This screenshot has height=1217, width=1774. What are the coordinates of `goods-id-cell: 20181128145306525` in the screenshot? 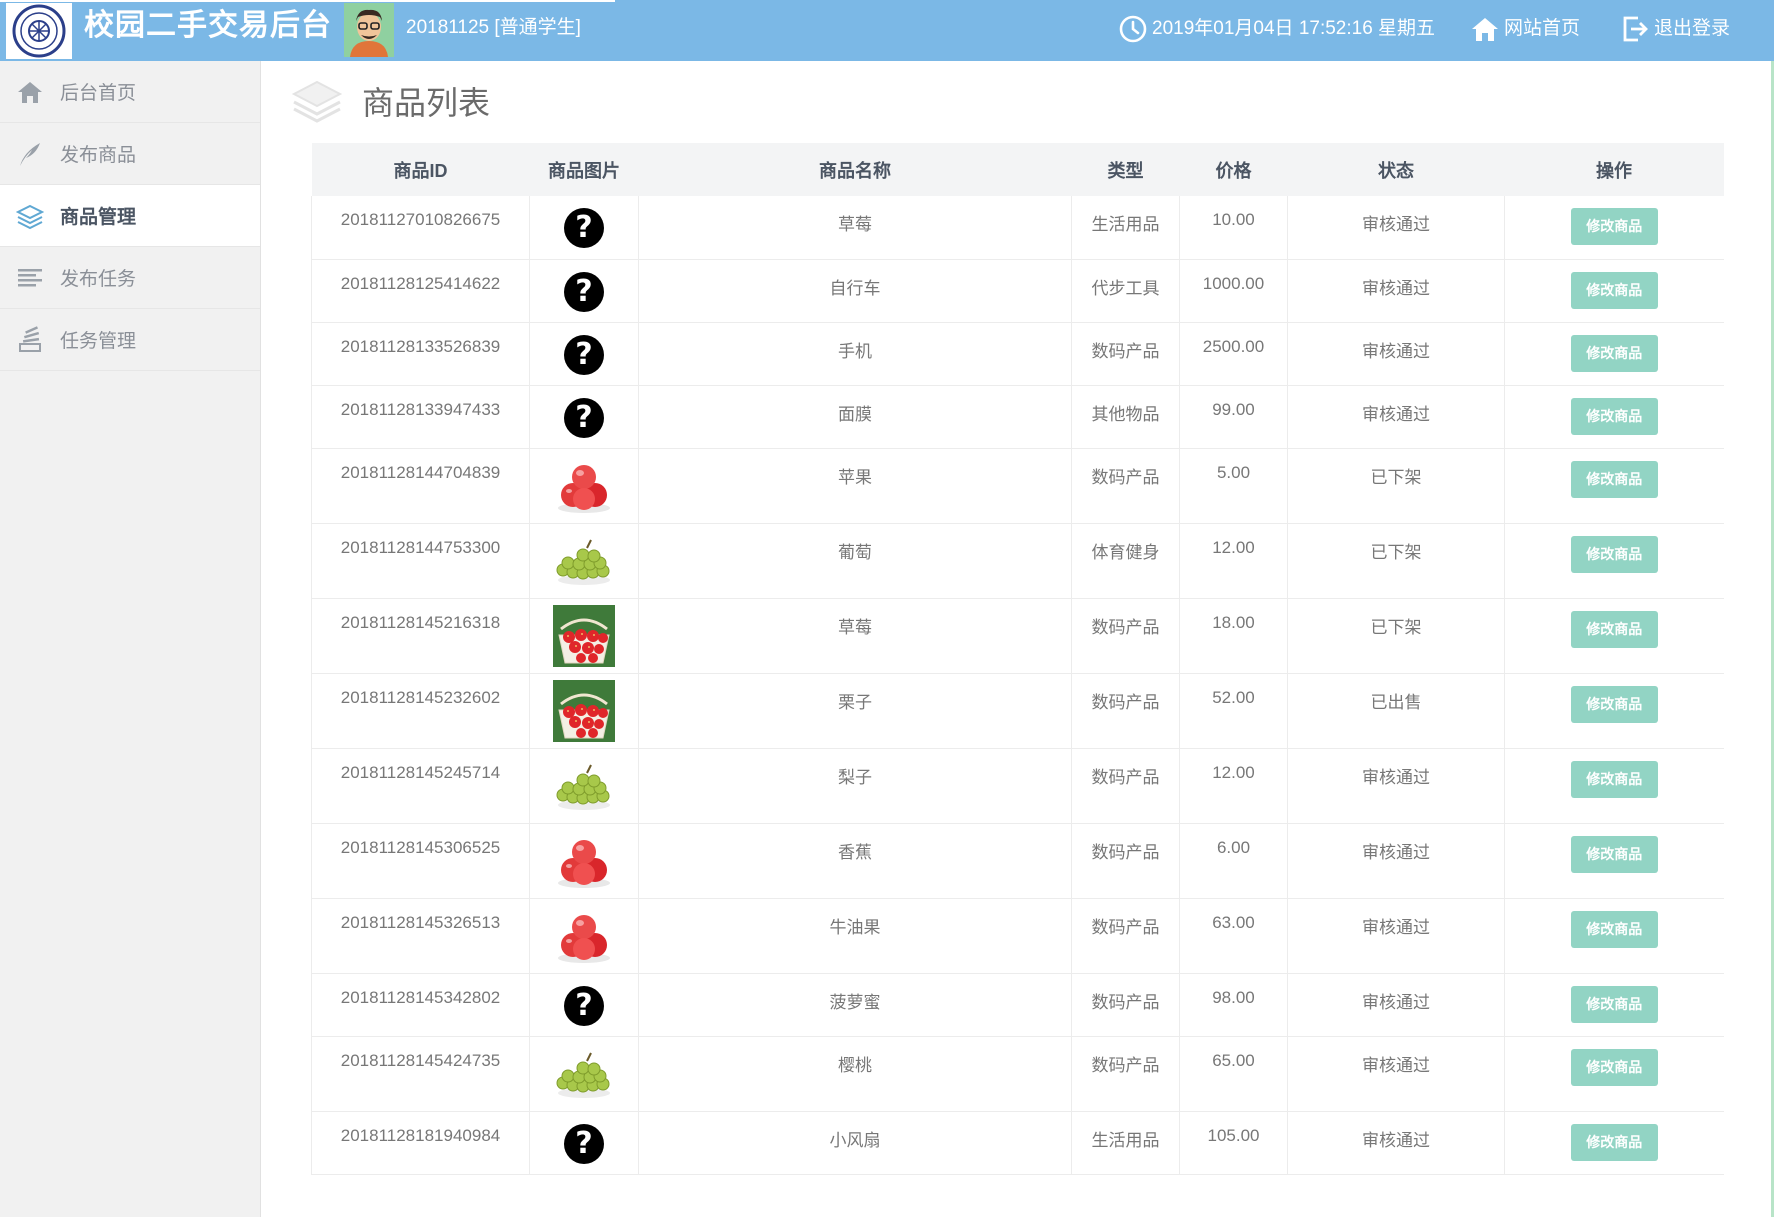 It's located at (420, 861).